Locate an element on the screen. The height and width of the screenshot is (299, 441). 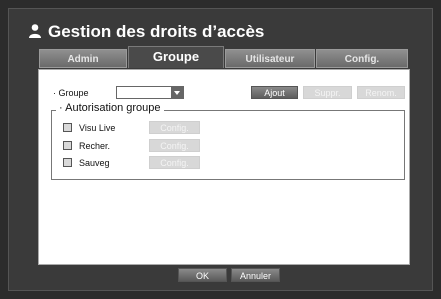
rename-button: Renom. is located at coordinates (381, 92).